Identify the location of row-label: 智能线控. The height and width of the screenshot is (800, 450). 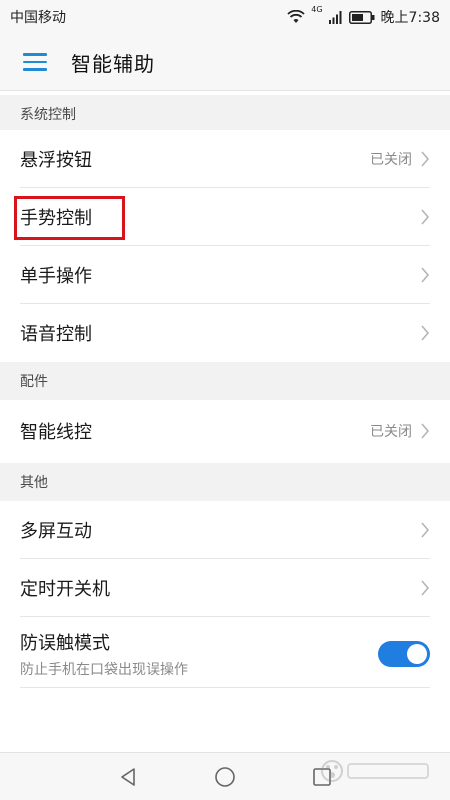
(56, 432).